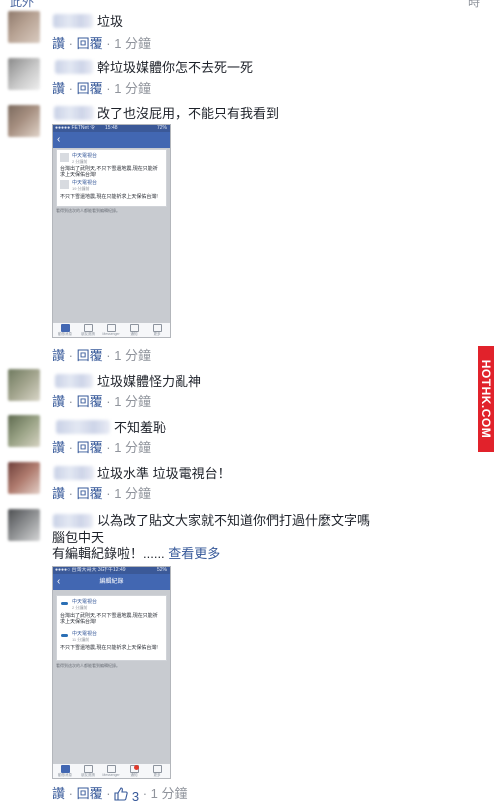 The height and width of the screenshot is (805, 494). Describe the element at coordinates (188, 113) in the screenshot. I see `comment-text: 改了也沒屁用，不能只有我看到` at that location.